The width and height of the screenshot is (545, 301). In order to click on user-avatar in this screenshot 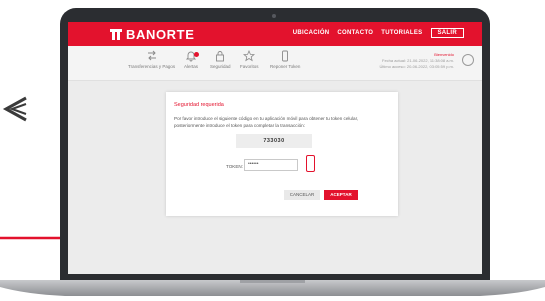, I will do `click(468, 60)`.